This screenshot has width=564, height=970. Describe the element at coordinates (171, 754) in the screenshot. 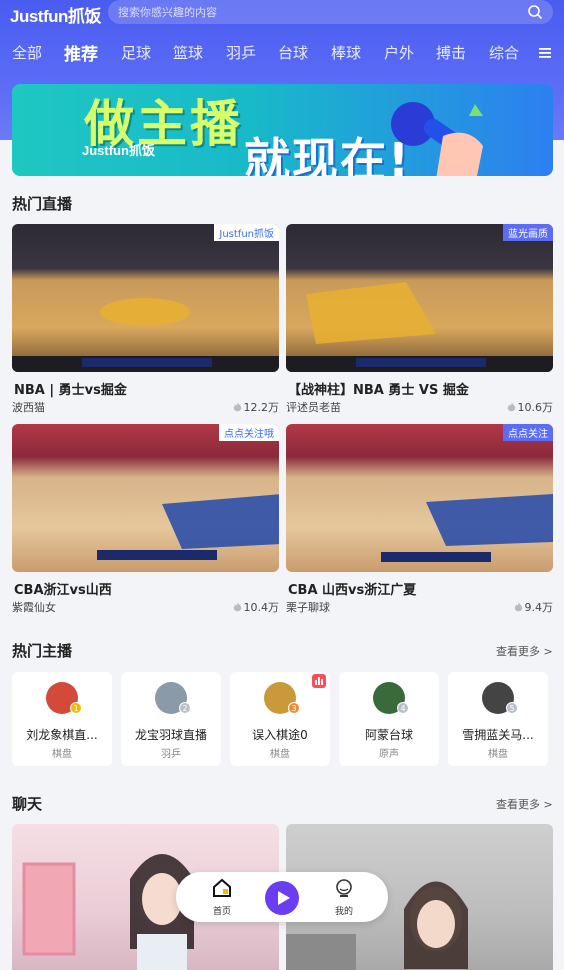

I see `streamer-category: 羽乒` at that location.